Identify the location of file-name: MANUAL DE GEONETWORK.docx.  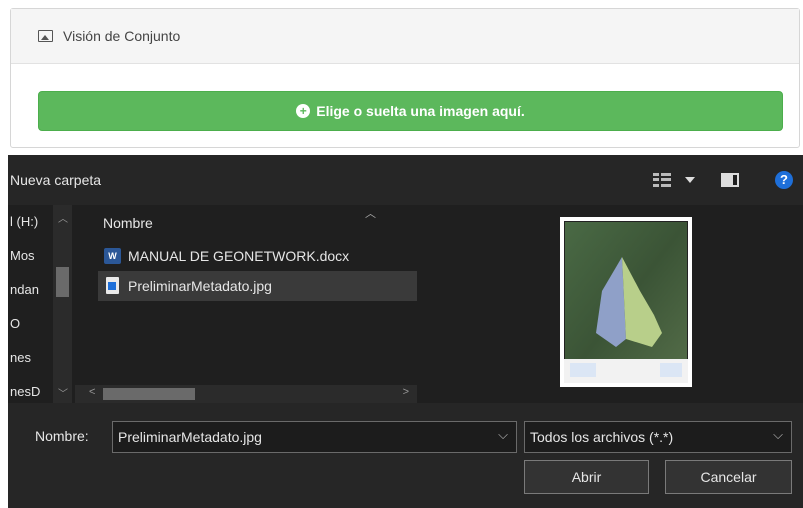
(239, 256).